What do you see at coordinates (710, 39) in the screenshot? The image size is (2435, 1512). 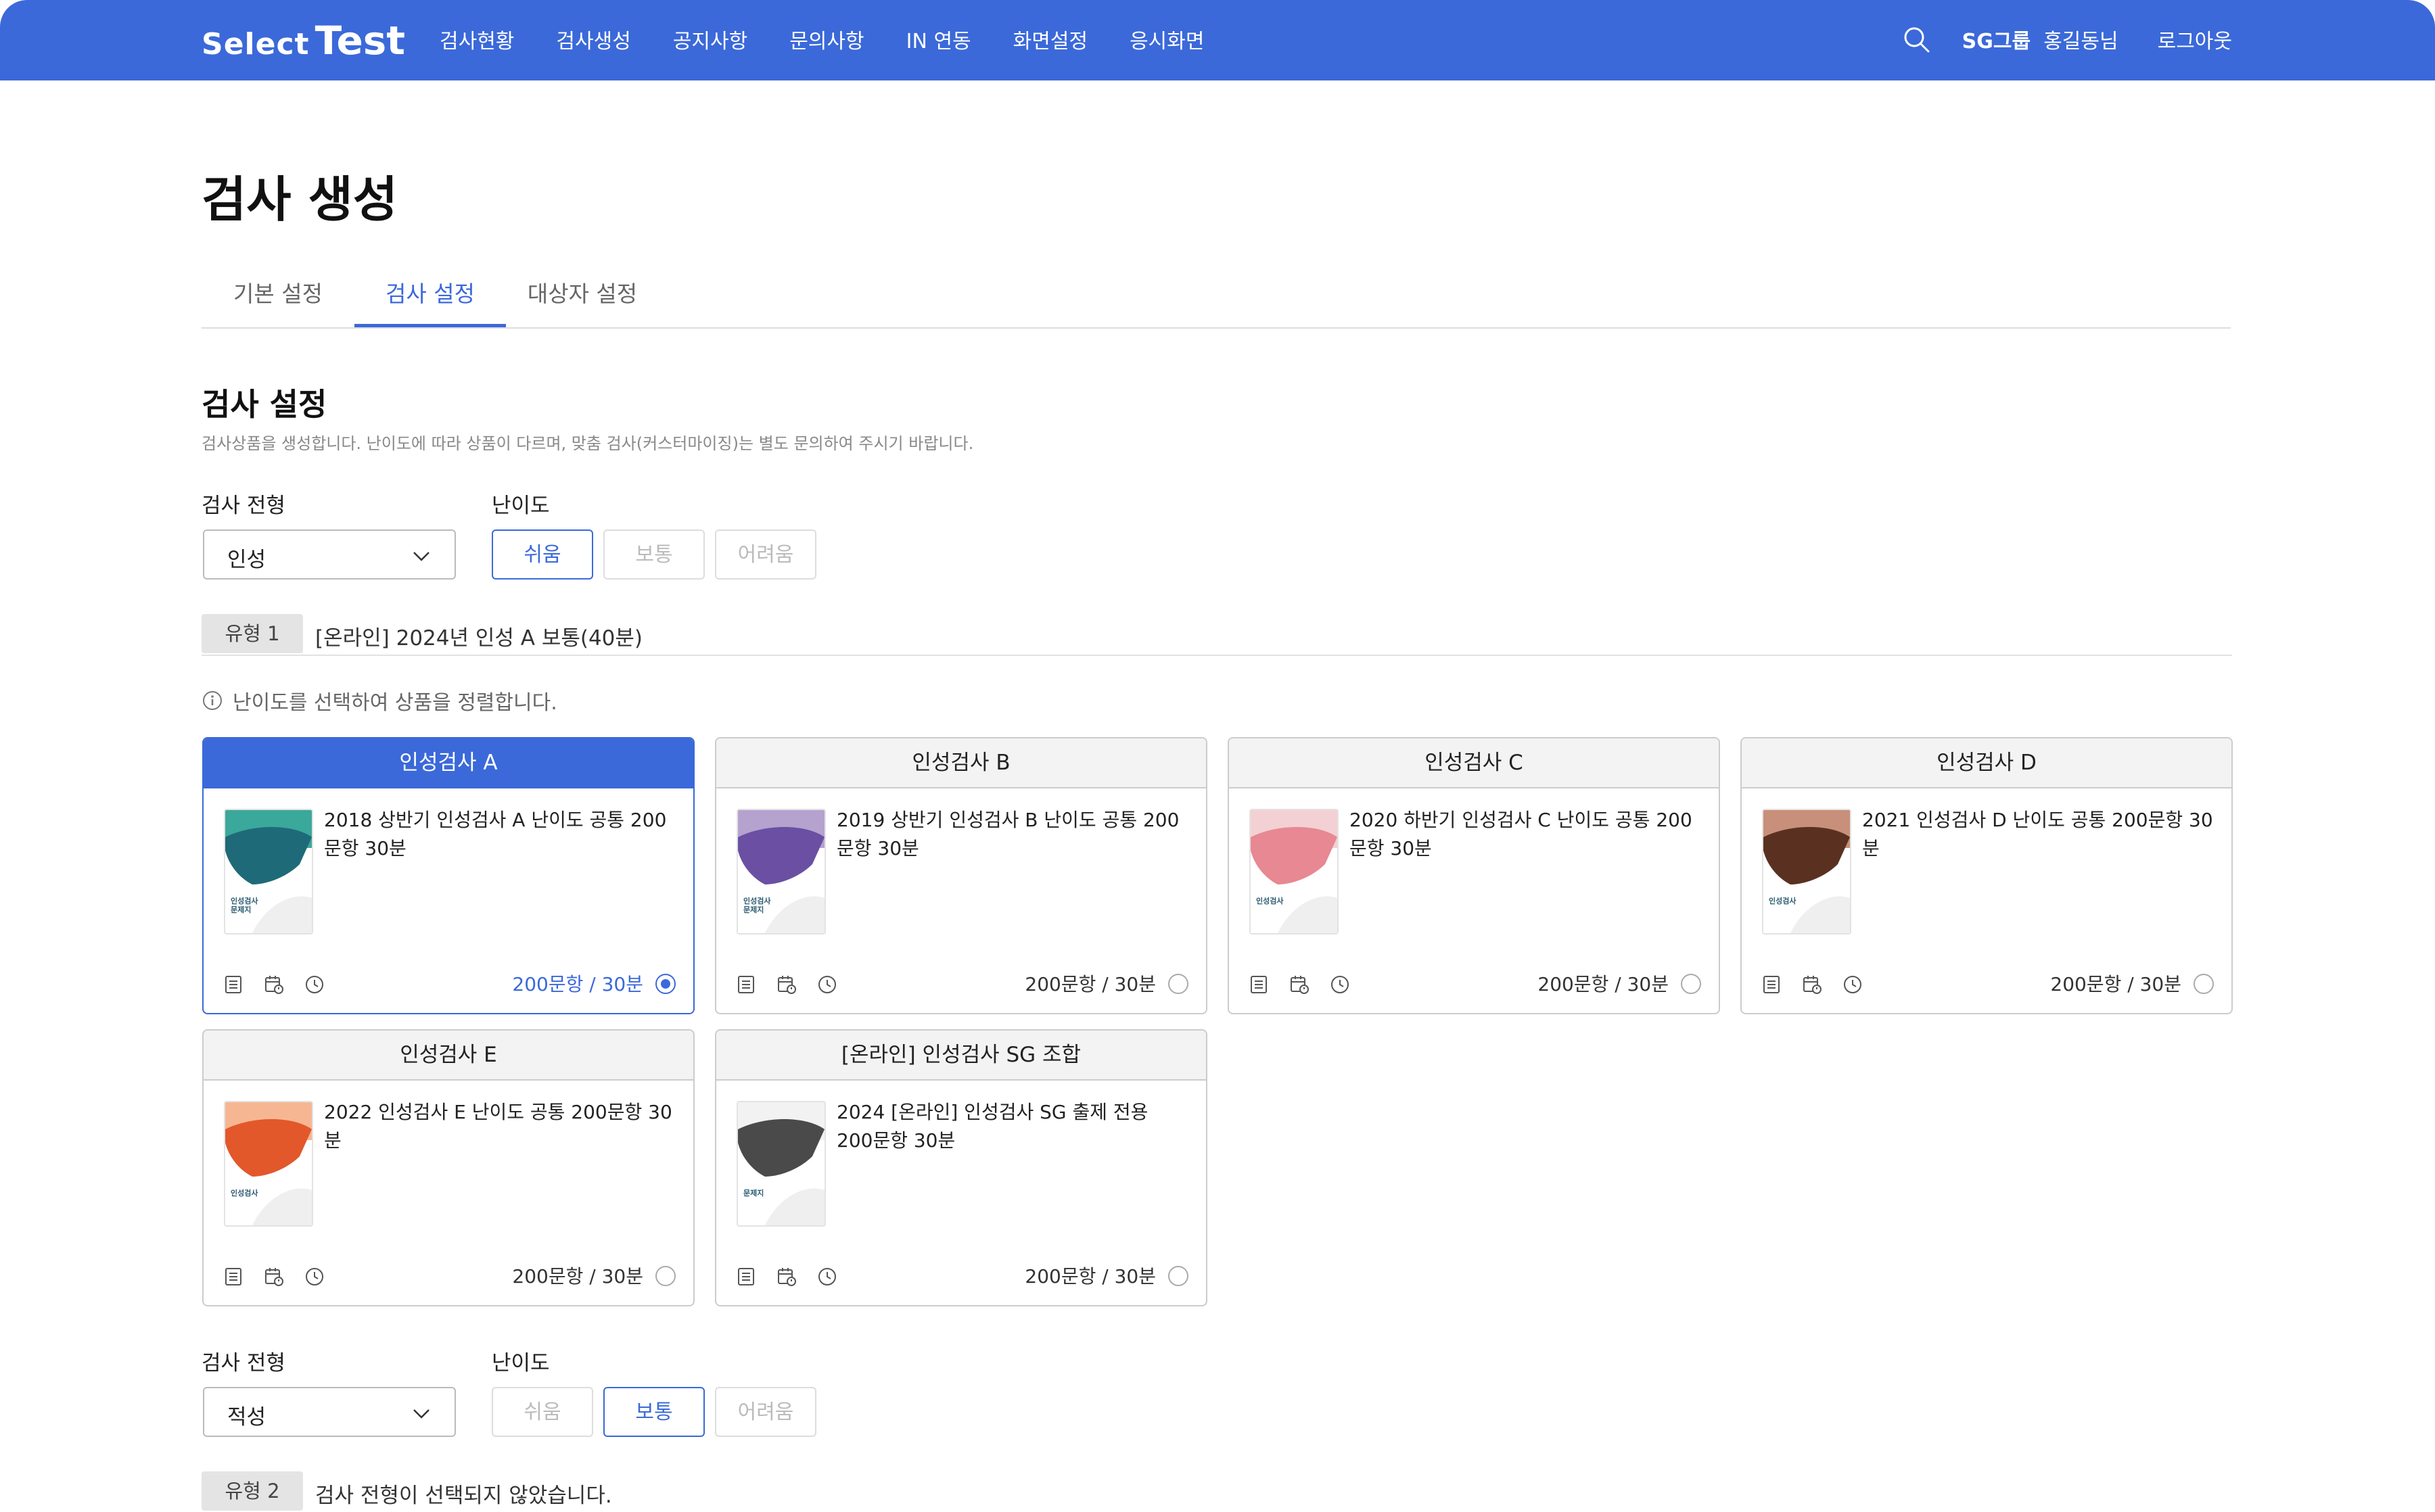 I see `nav-item-notice: 공지사항` at bounding box center [710, 39].